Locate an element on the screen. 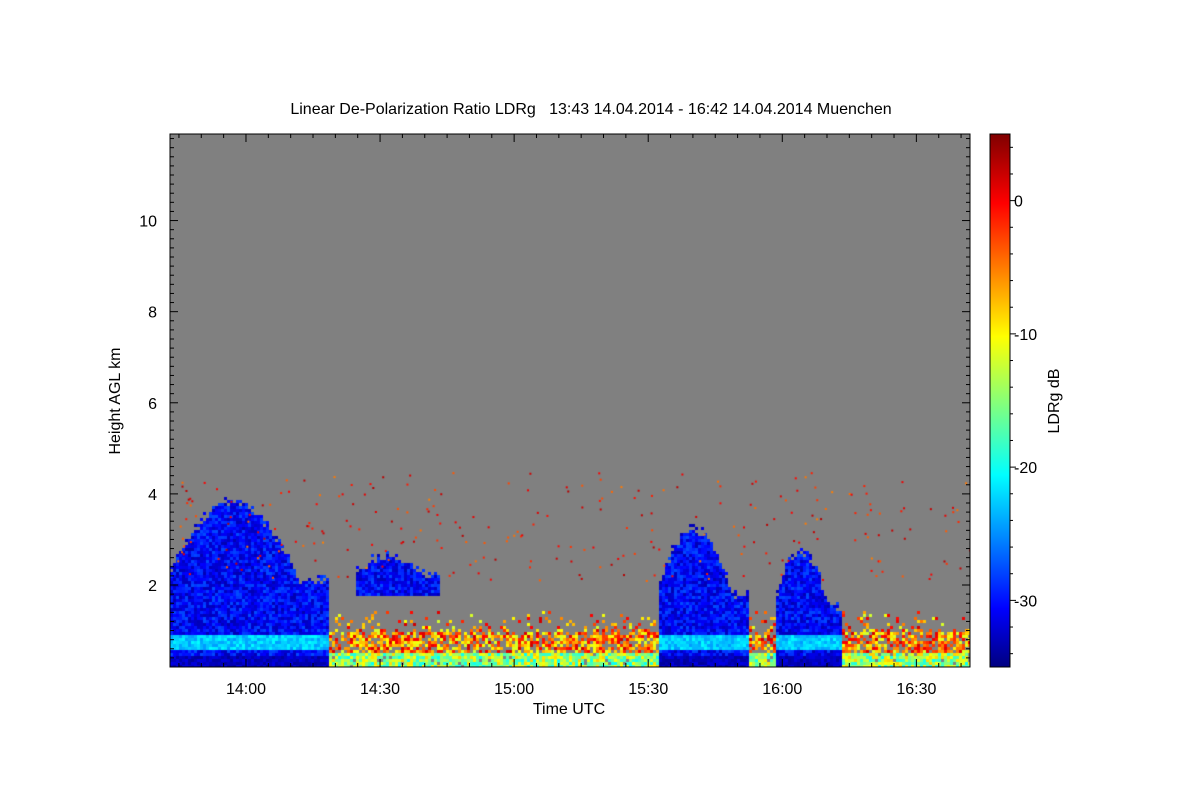 The height and width of the screenshot is (805, 1200). y-tick-label: 4 is located at coordinates (152, 495).